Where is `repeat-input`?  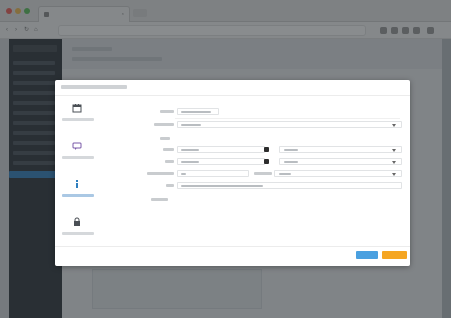
repeat-input is located at coordinates (213, 173).